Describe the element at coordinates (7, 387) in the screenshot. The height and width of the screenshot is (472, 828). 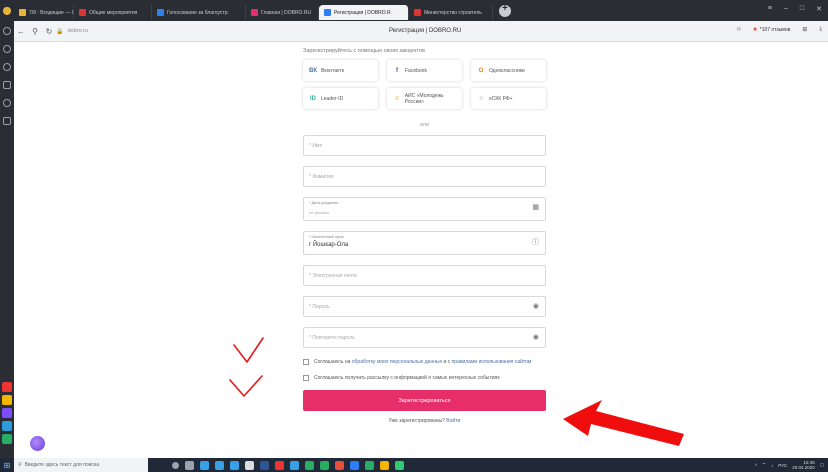
I see `mail-app-icon` at that location.